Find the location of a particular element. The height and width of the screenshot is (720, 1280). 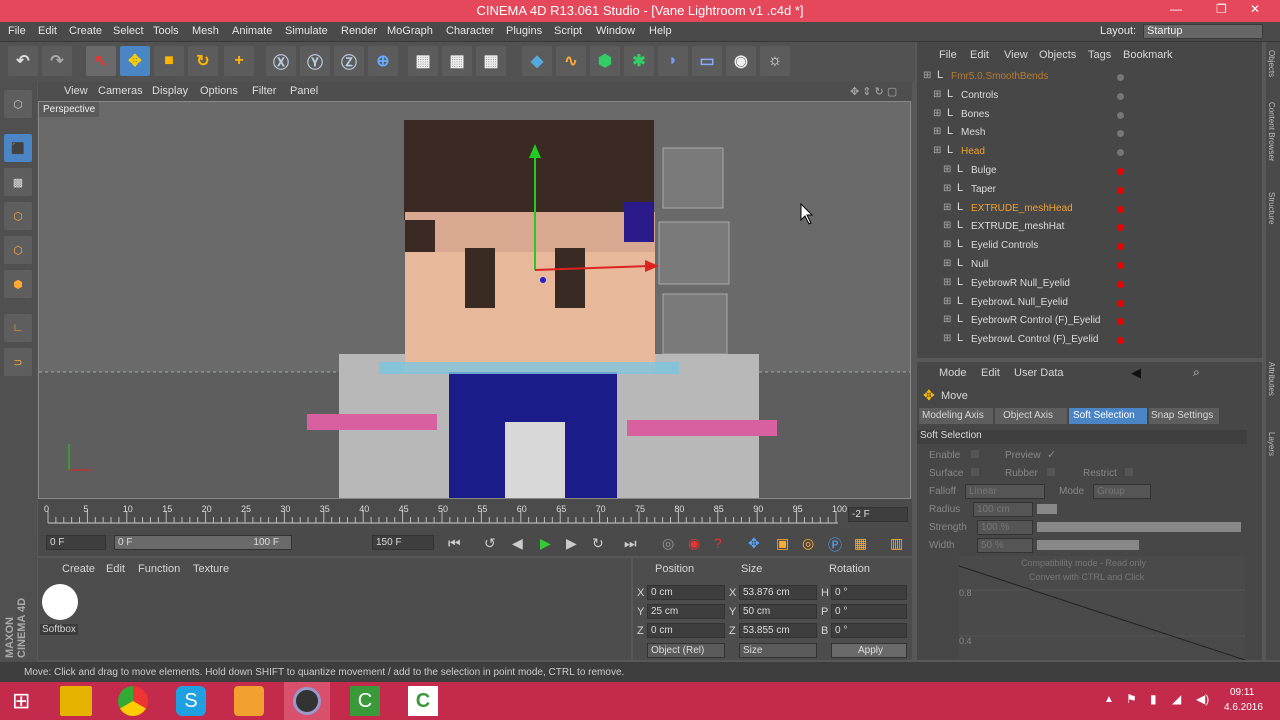

size-mode-select: Size is located at coordinates (778, 650).